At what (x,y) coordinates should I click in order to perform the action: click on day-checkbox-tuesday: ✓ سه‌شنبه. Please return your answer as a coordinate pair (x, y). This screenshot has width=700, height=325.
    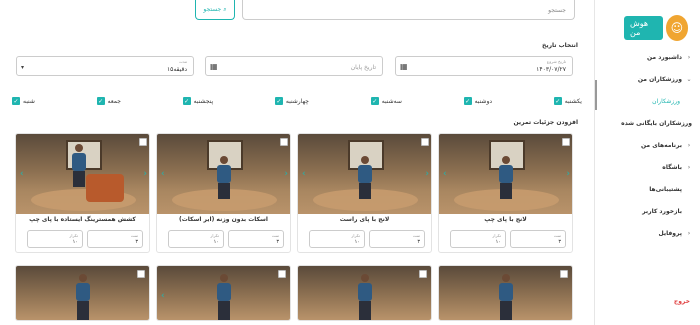
    Looking at the image, I should click on (386, 101).